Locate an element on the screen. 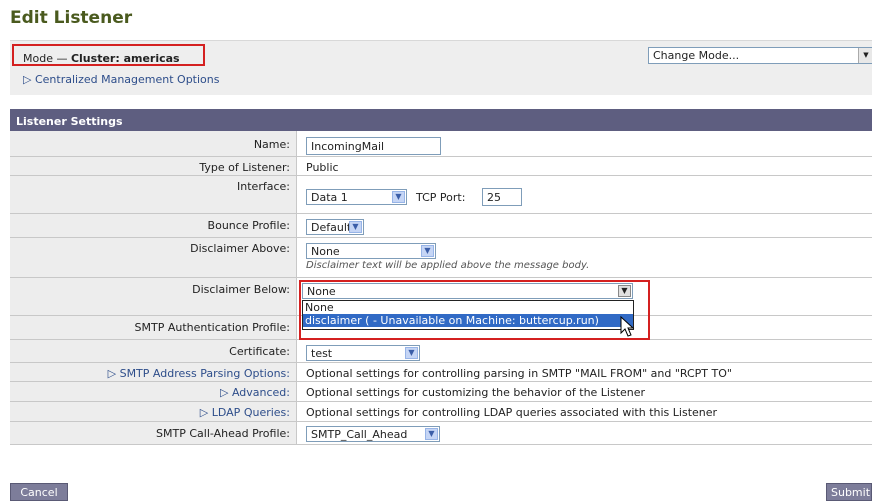 The image size is (872, 502). mouse-cursor-icon is located at coordinates (627, 326).